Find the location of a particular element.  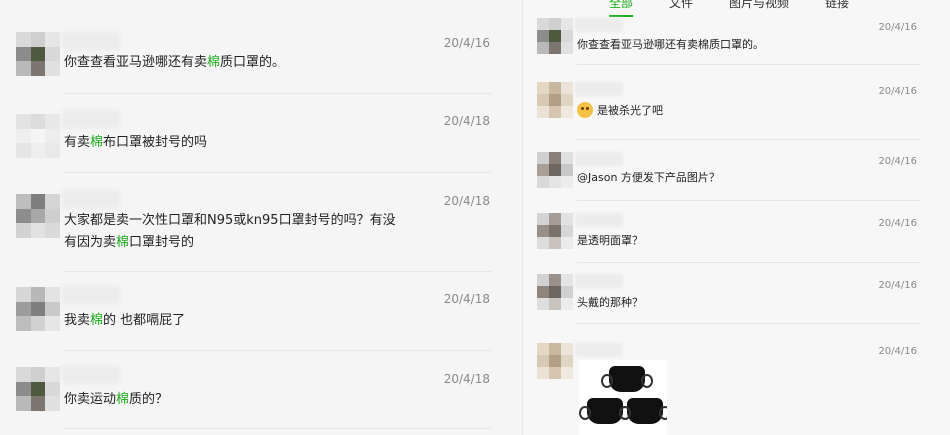

filter-tabs: 全部 文件 图片与视频 链接 is located at coordinates (729, 8).